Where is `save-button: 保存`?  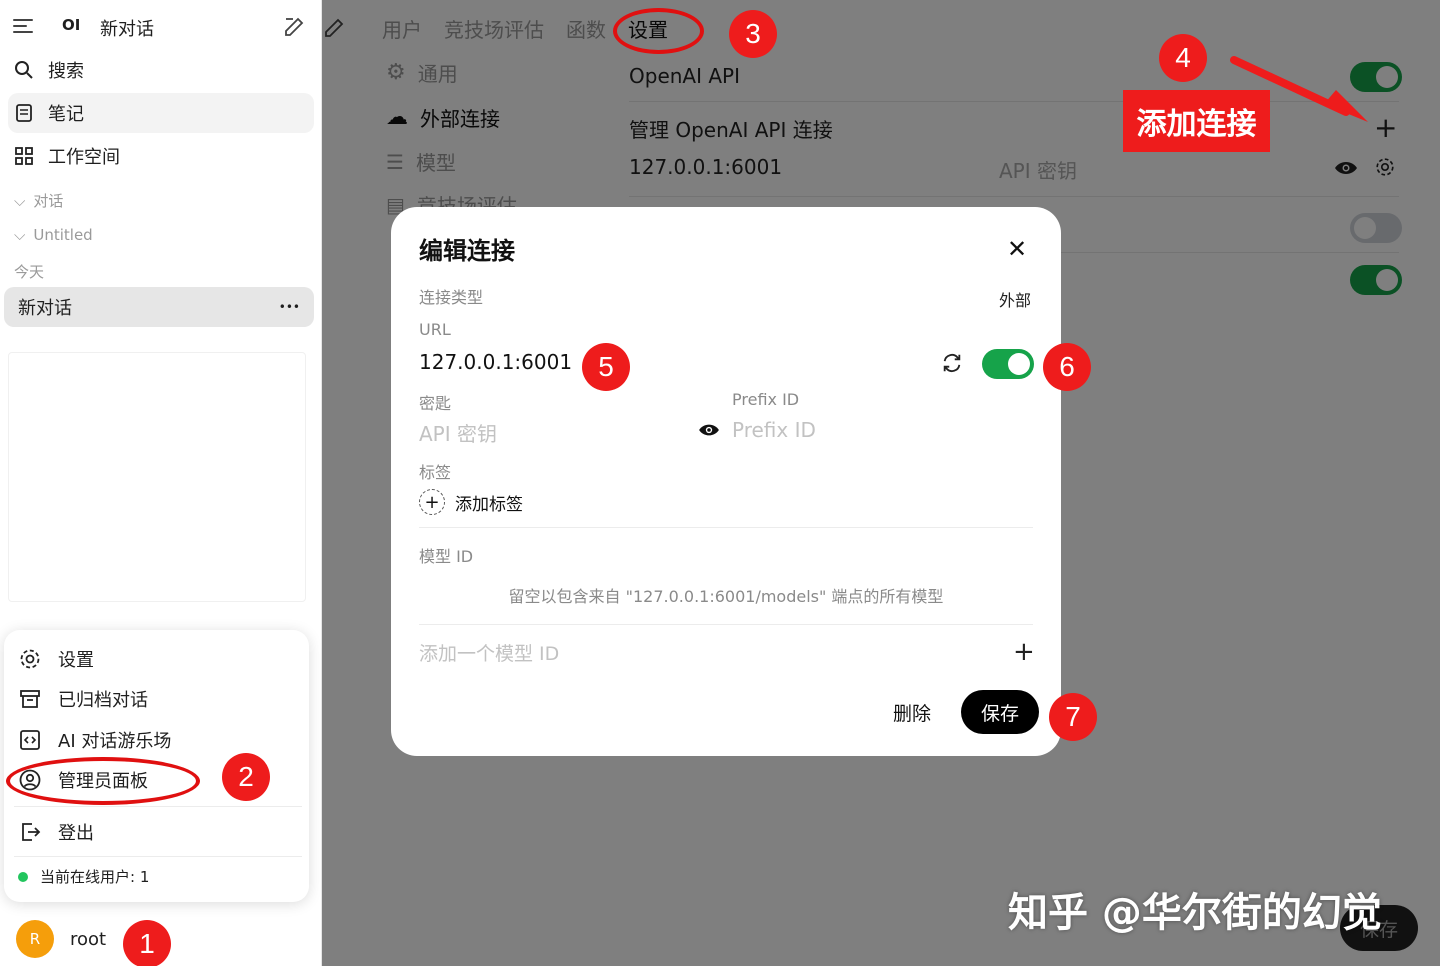 save-button: 保存 is located at coordinates (1000, 712).